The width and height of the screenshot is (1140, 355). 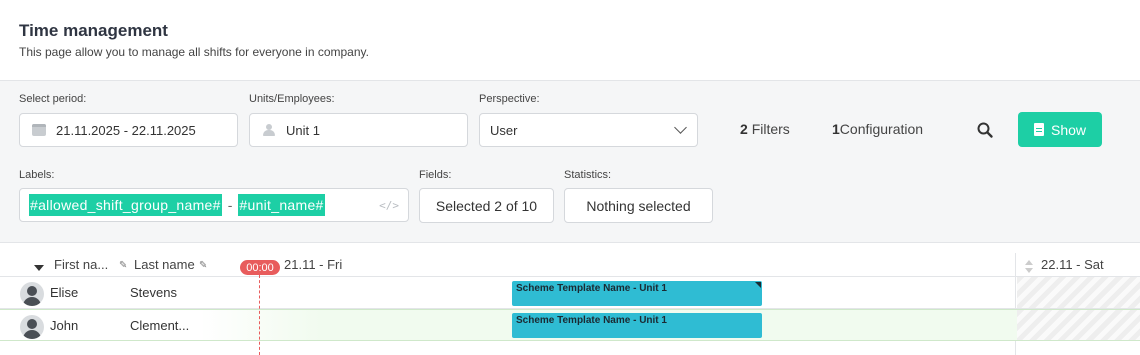 I want to click on units-value: Unit 1, so click(x=303, y=130).